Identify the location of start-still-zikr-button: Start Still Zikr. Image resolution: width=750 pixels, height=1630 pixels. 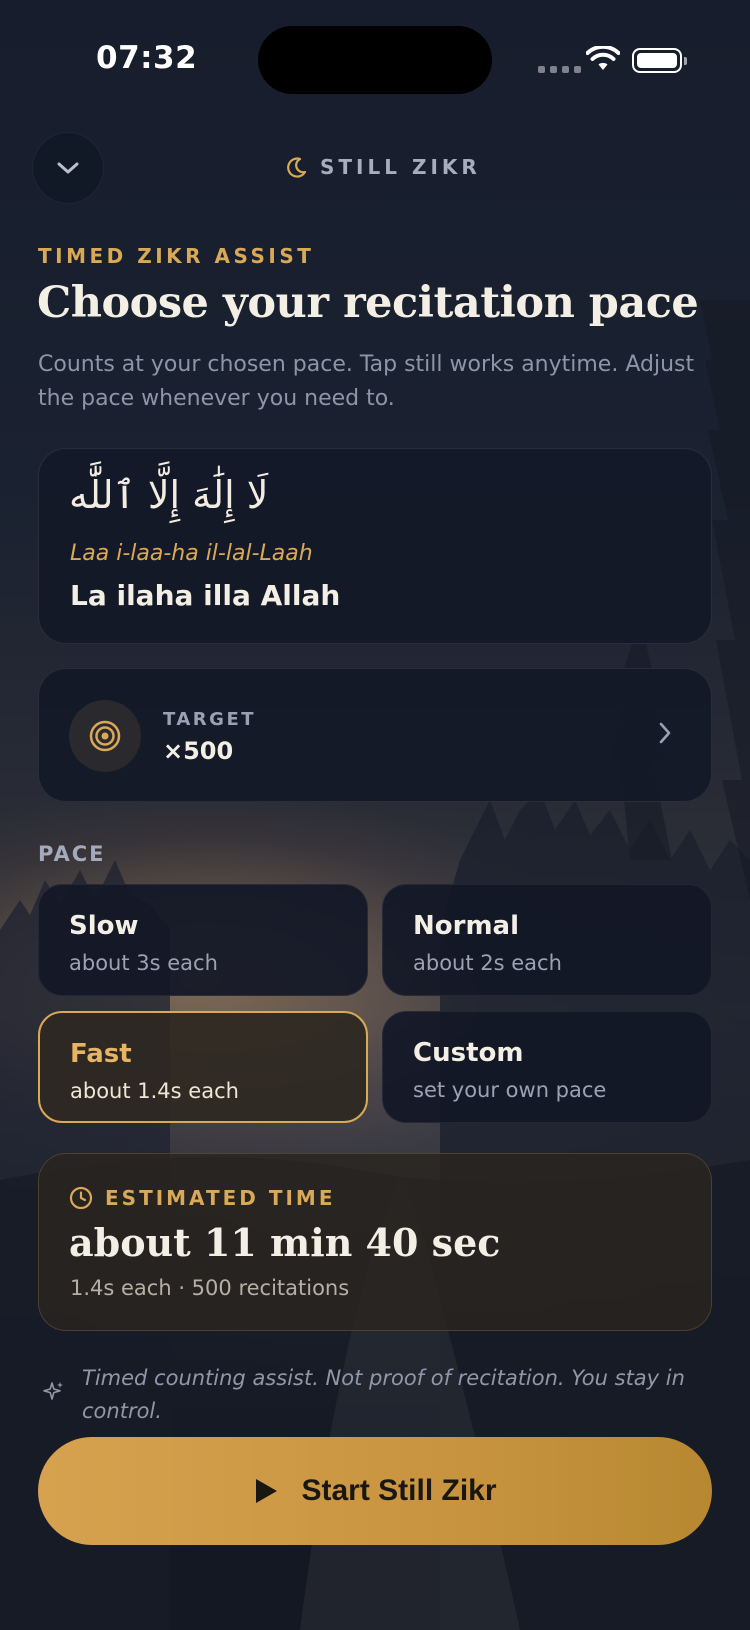
(375, 1491).